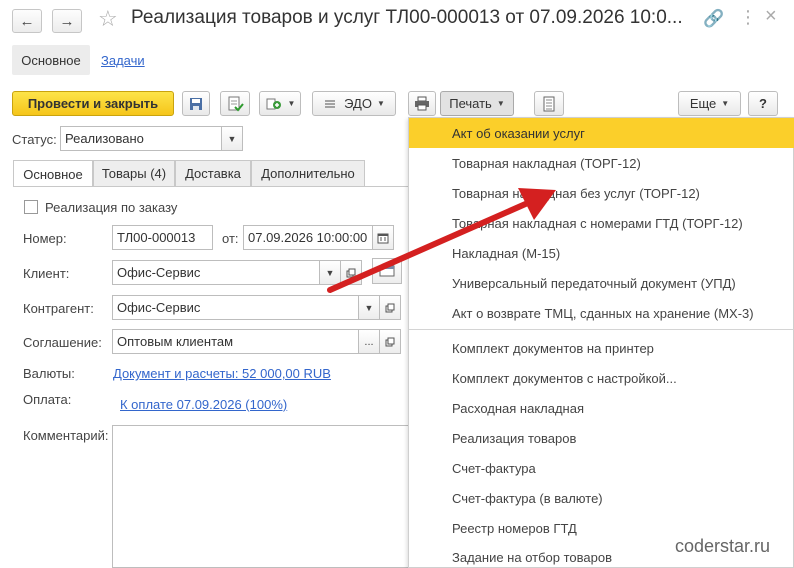 This screenshot has width=794, height=568. I want to click on watermark: coderstar.ru, so click(723, 546).